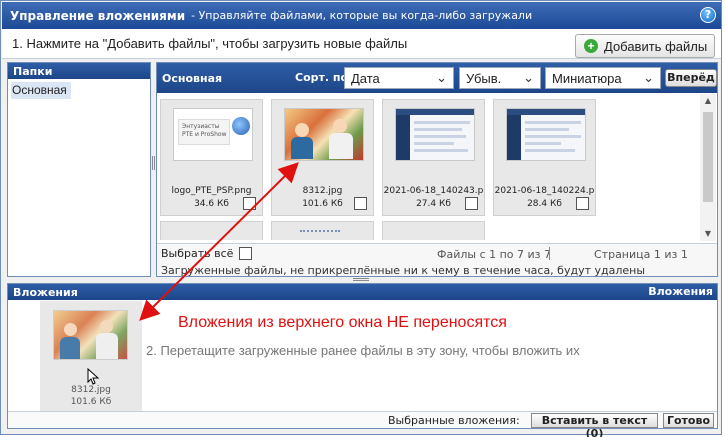 This screenshot has height=437, width=725. Describe the element at coordinates (454, 420) in the screenshot. I see `selected-attachments-label: Выбранные вложения:` at that location.